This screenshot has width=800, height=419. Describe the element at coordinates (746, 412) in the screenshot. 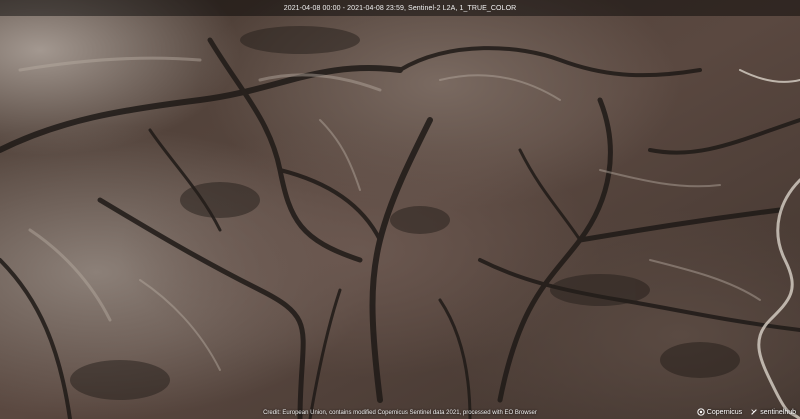

I see `logo-group: Copernicus sentinelhub` at that location.